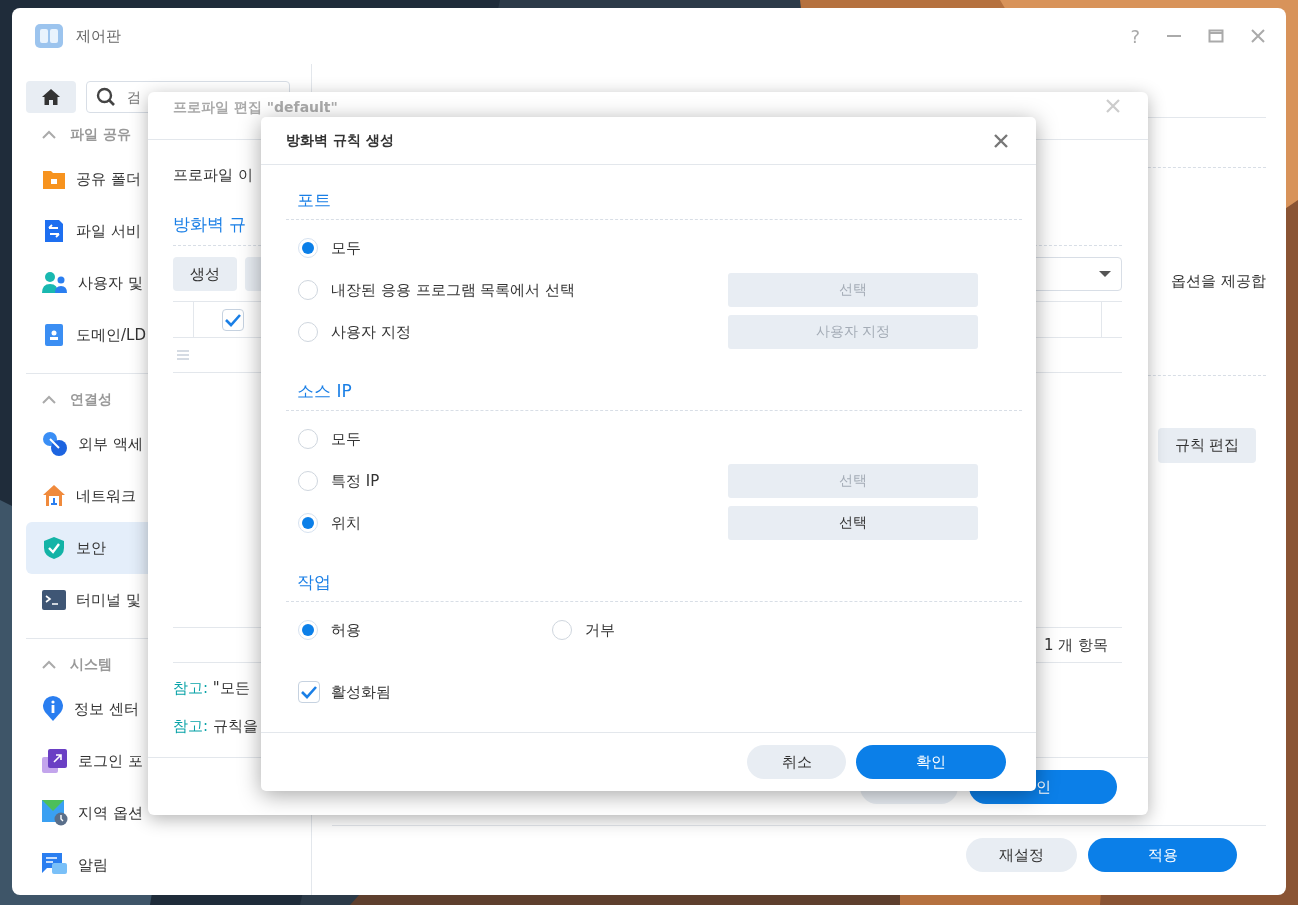 The width and height of the screenshot is (1298, 905). What do you see at coordinates (340, 140) in the screenshot?
I see `dialog-title: 방화벽 규칙 생성` at bounding box center [340, 140].